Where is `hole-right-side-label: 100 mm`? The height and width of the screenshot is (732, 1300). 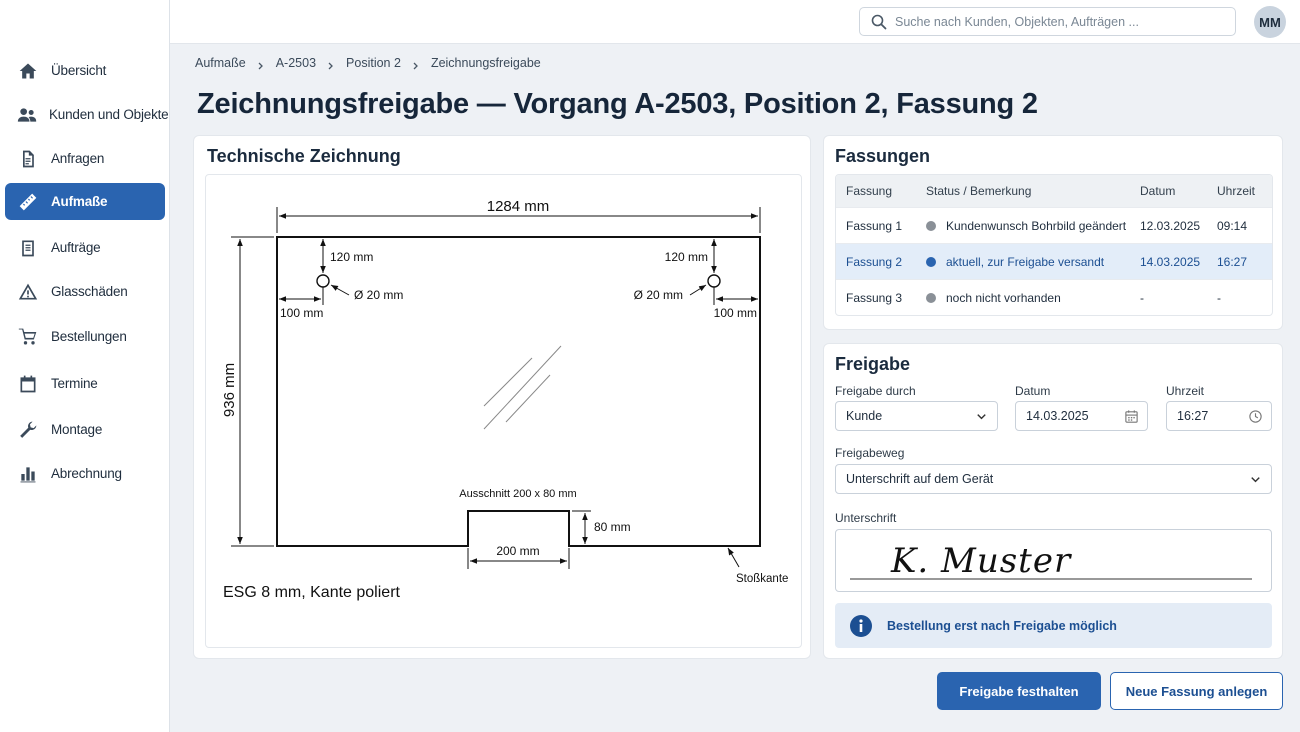
hole-right-side-label: 100 mm is located at coordinates (735, 313).